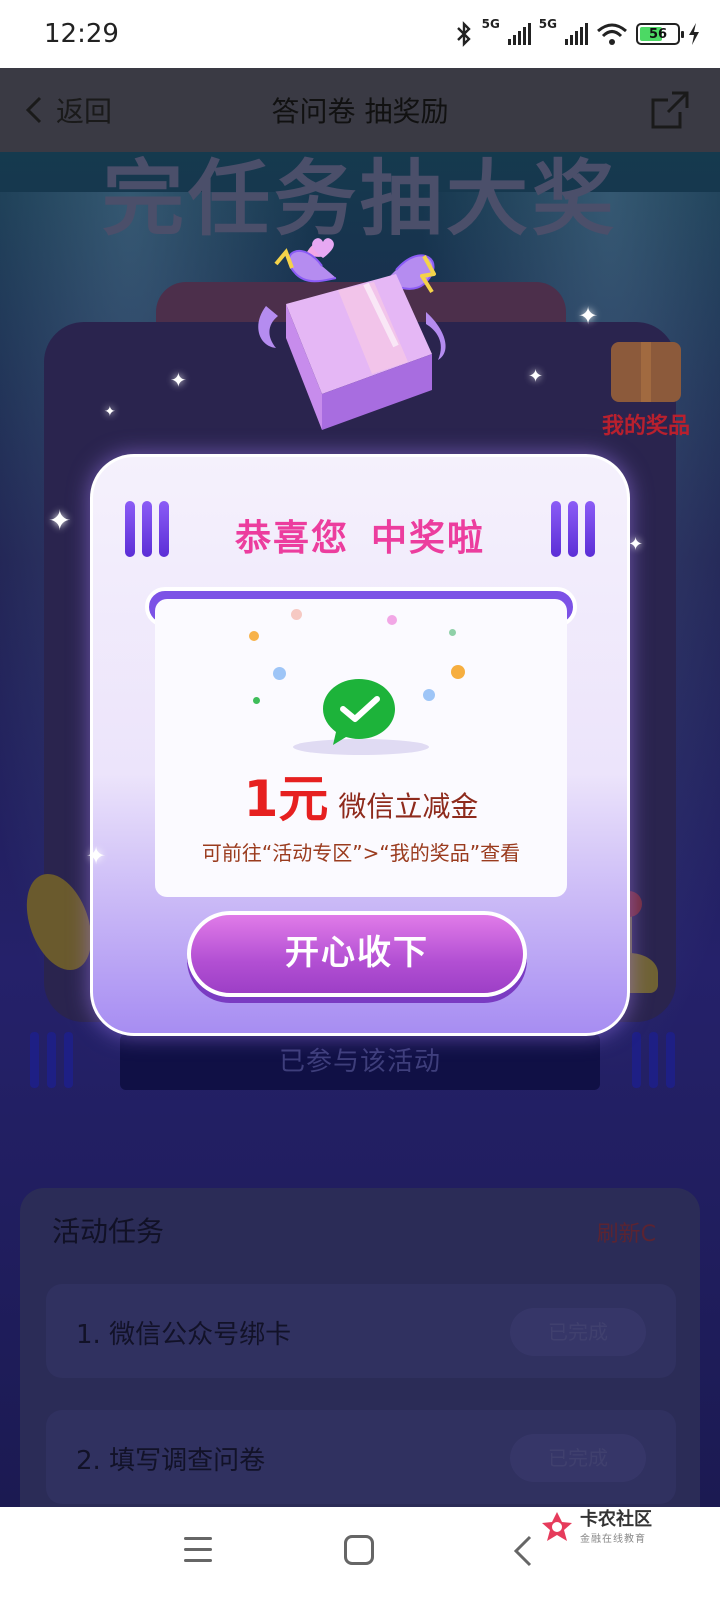 The width and height of the screenshot is (720, 1600). I want to click on refresh-button: 刷新C, so click(626, 1232).